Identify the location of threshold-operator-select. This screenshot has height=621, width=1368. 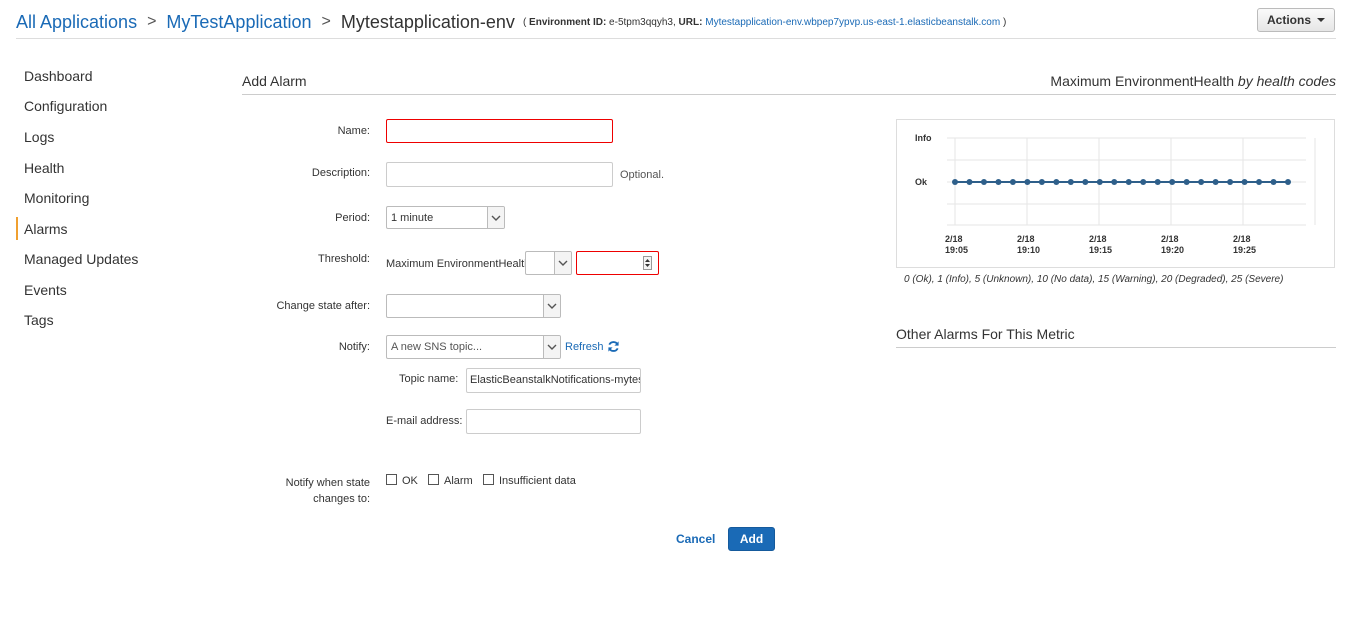
(548, 263).